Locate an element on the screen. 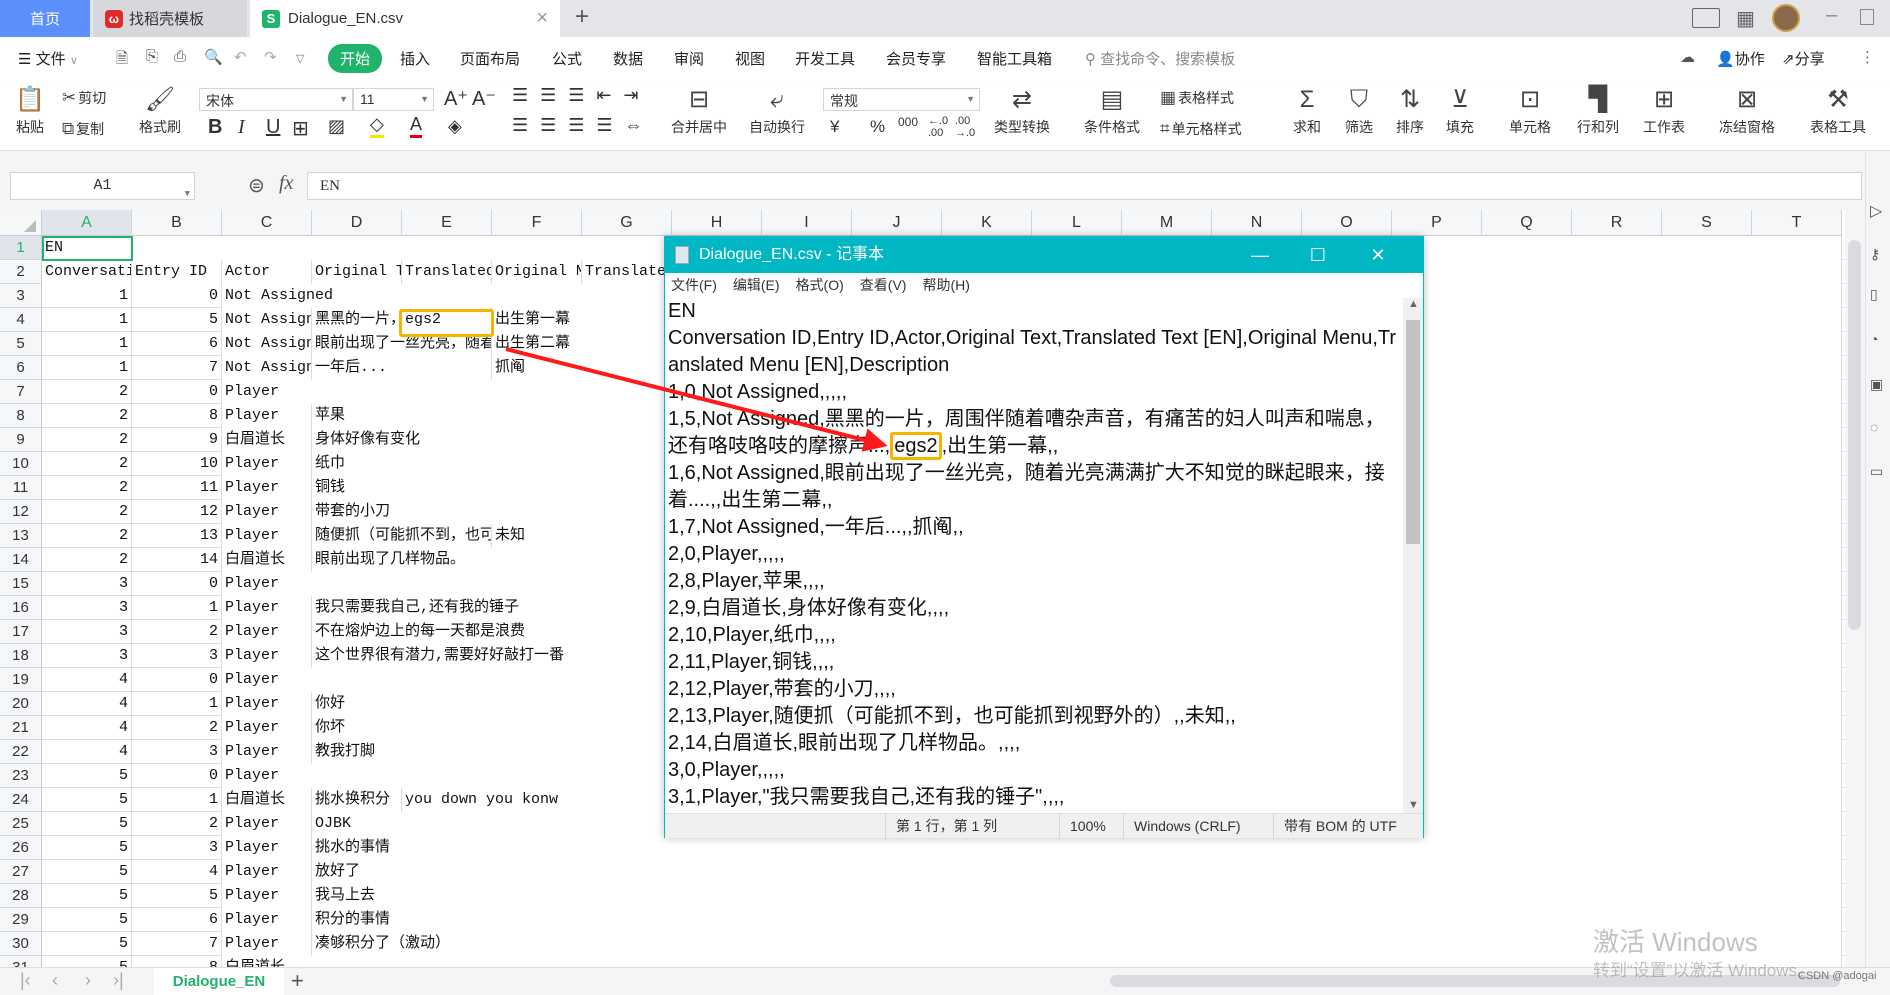  notepad-menu-view: 查看(V) is located at coordinates (883, 285).